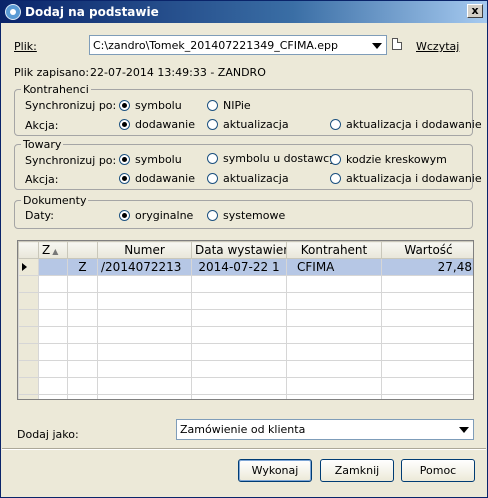 The width and height of the screenshot is (488, 498). I want to click on file-path-value: C:\zandro\Tomek_201407221349_CFIMA.epp, so click(215, 45).